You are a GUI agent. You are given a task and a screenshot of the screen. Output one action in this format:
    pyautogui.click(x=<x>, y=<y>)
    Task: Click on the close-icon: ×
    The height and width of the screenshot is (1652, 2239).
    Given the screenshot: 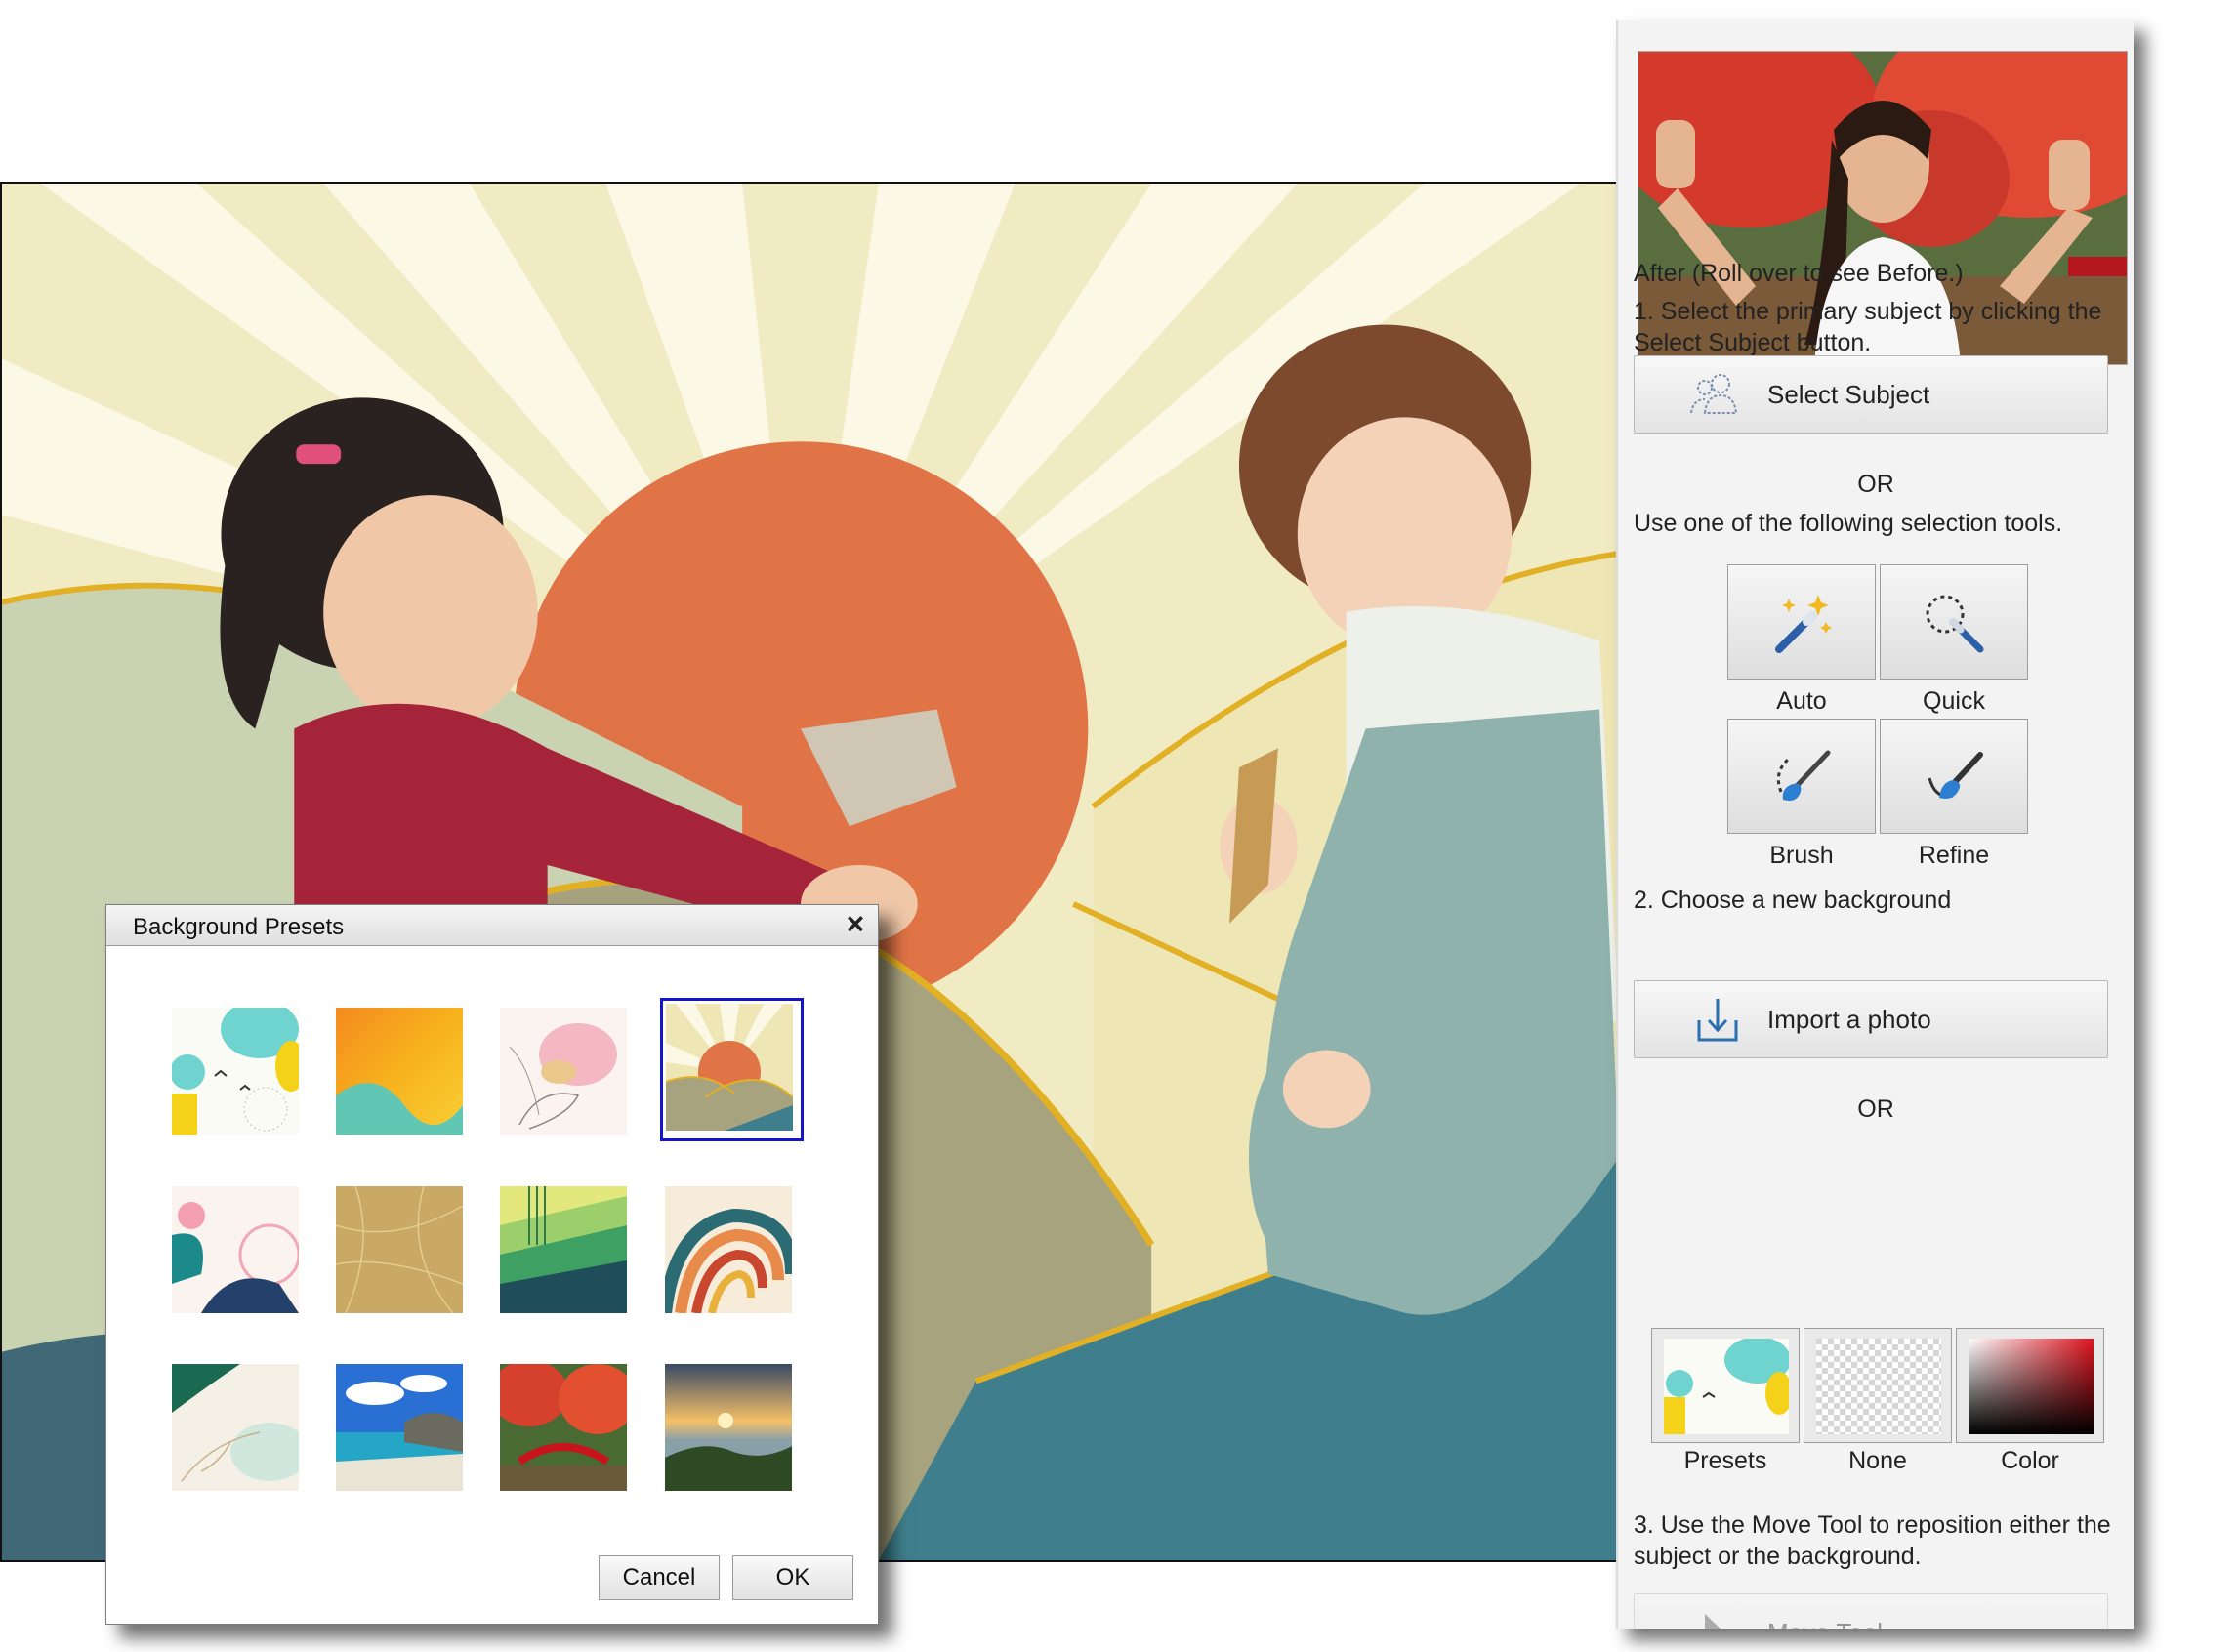 What is the action you would take?
    pyautogui.click(x=855, y=923)
    